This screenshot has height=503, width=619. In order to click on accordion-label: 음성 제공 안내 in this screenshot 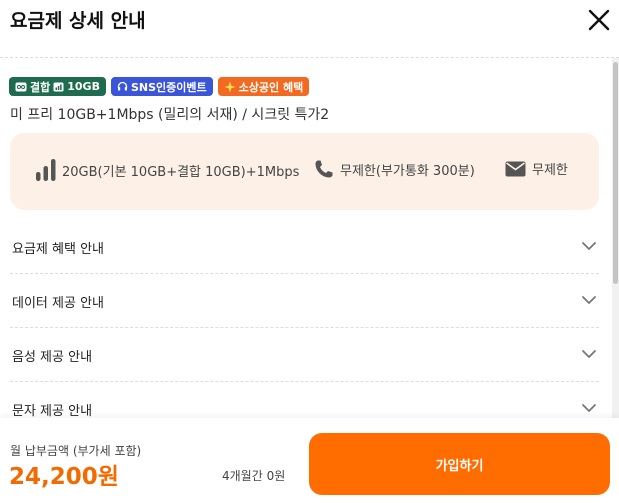, I will do `click(52, 357)`.